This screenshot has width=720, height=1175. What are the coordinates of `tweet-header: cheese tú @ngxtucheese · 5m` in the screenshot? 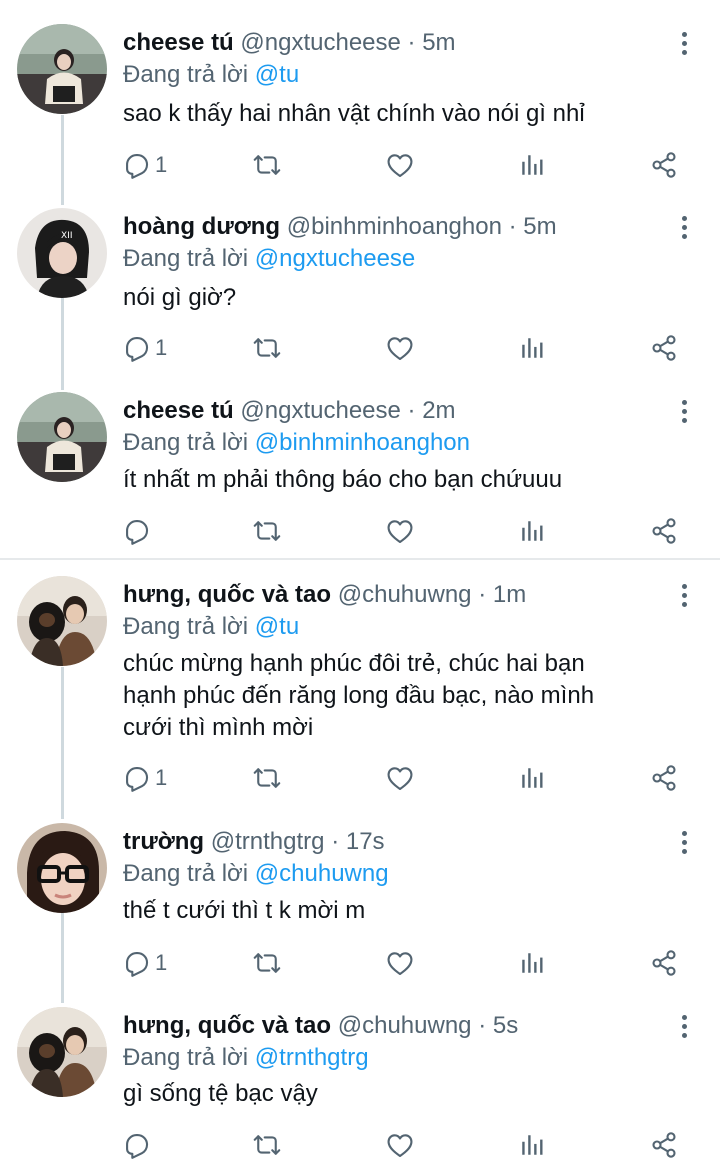 It's located at (391, 43).